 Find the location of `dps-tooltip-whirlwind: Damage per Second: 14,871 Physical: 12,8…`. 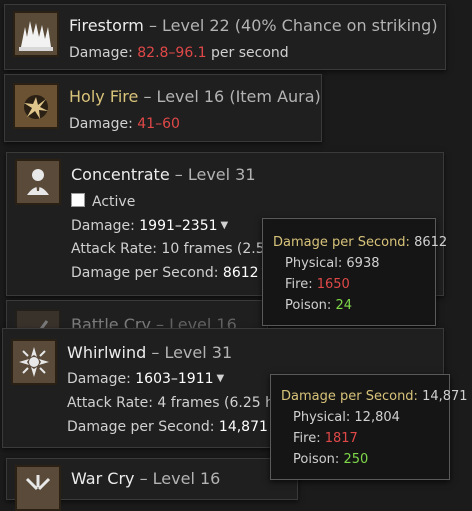

dps-tooltip-whirlwind: Damage per Second: 14,871 Physical: 12,8… is located at coordinates (369, 427).